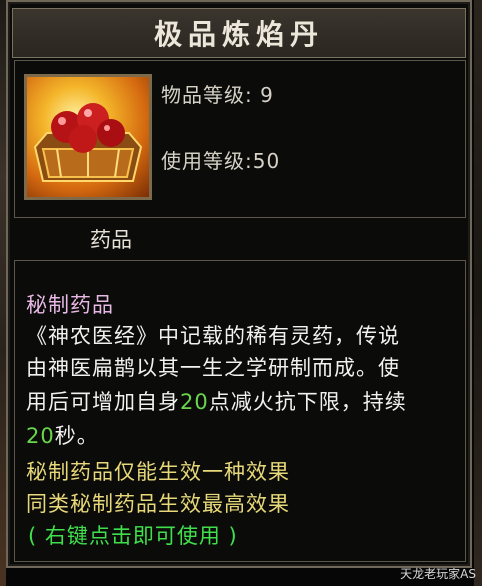 The width and height of the screenshot is (482, 586). Describe the element at coordinates (266, 161) in the screenshot. I see `use-level-value: 50` at that location.